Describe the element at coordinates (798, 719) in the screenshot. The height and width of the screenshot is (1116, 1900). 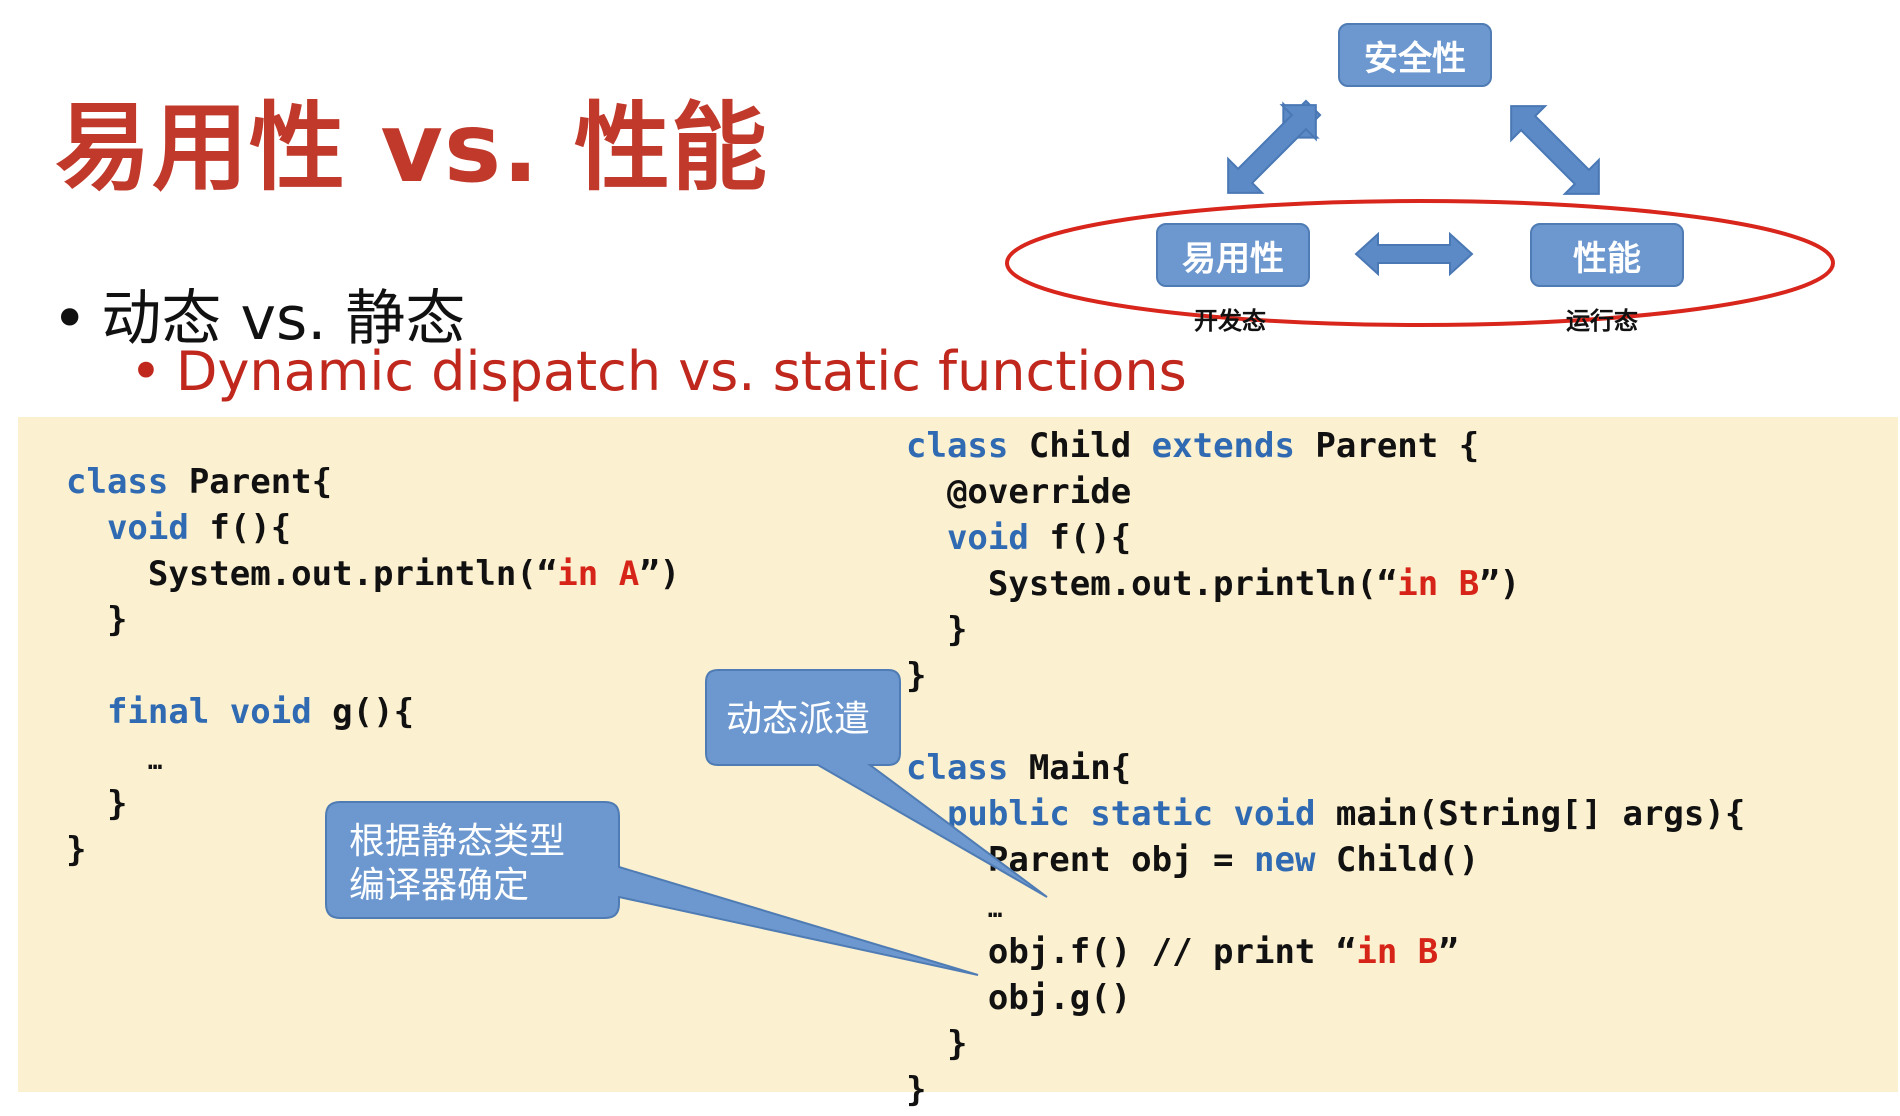
I see `dynamic-dispatch-callout-text: 动态派遣` at that location.